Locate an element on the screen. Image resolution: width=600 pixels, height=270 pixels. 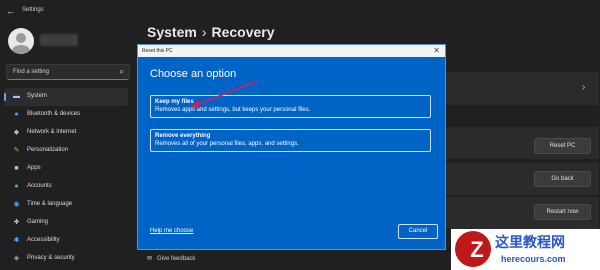
sidebar-item-label: Privacy & security is located at coordinates (51, 258).